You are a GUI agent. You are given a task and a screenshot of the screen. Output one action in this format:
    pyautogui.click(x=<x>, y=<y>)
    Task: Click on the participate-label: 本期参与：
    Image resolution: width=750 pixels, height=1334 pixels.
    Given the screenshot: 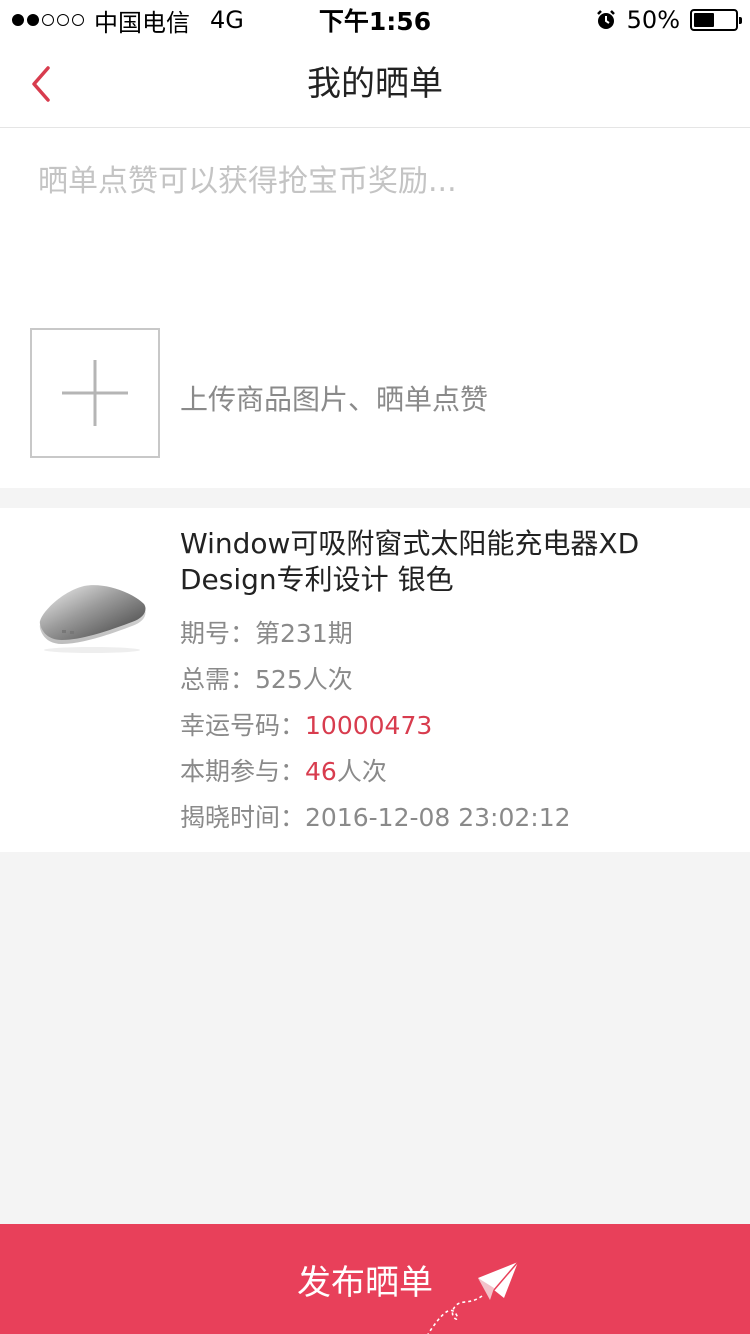 What is the action you would take?
    pyautogui.click(x=243, y=771)
    